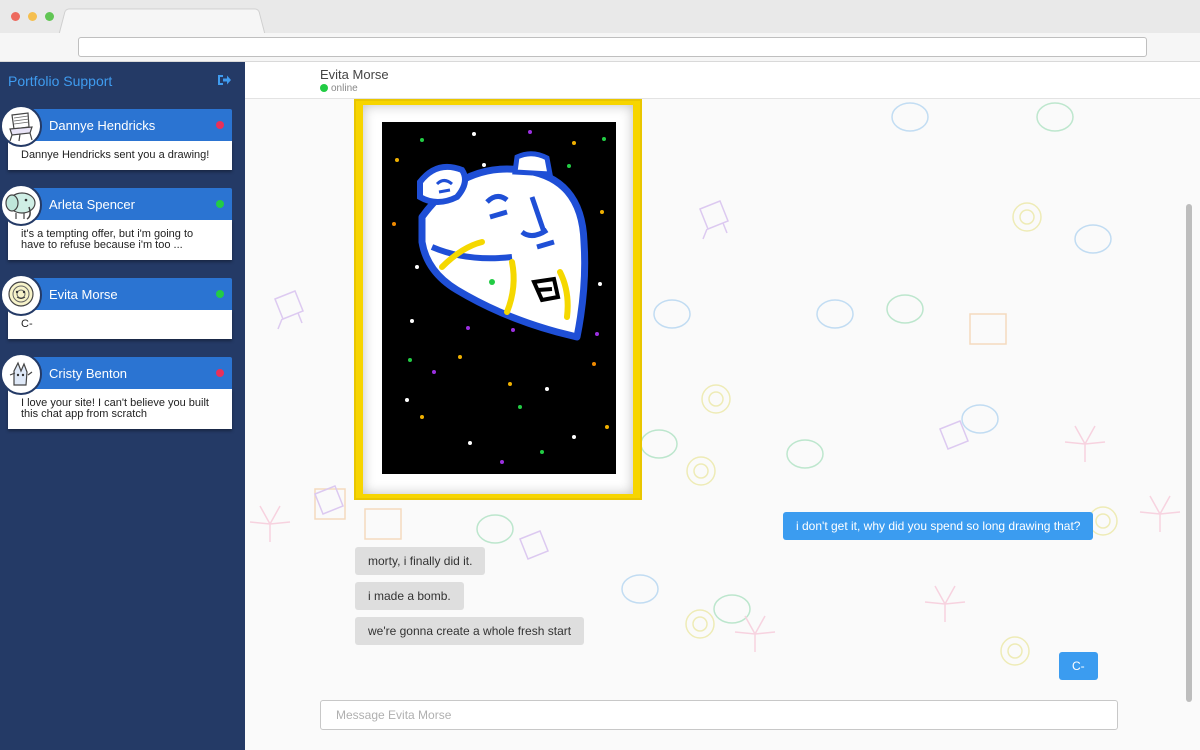 This screenshot has width=1200, height=750. I want to click on scrollbar-thumb, so click(1189, 453).